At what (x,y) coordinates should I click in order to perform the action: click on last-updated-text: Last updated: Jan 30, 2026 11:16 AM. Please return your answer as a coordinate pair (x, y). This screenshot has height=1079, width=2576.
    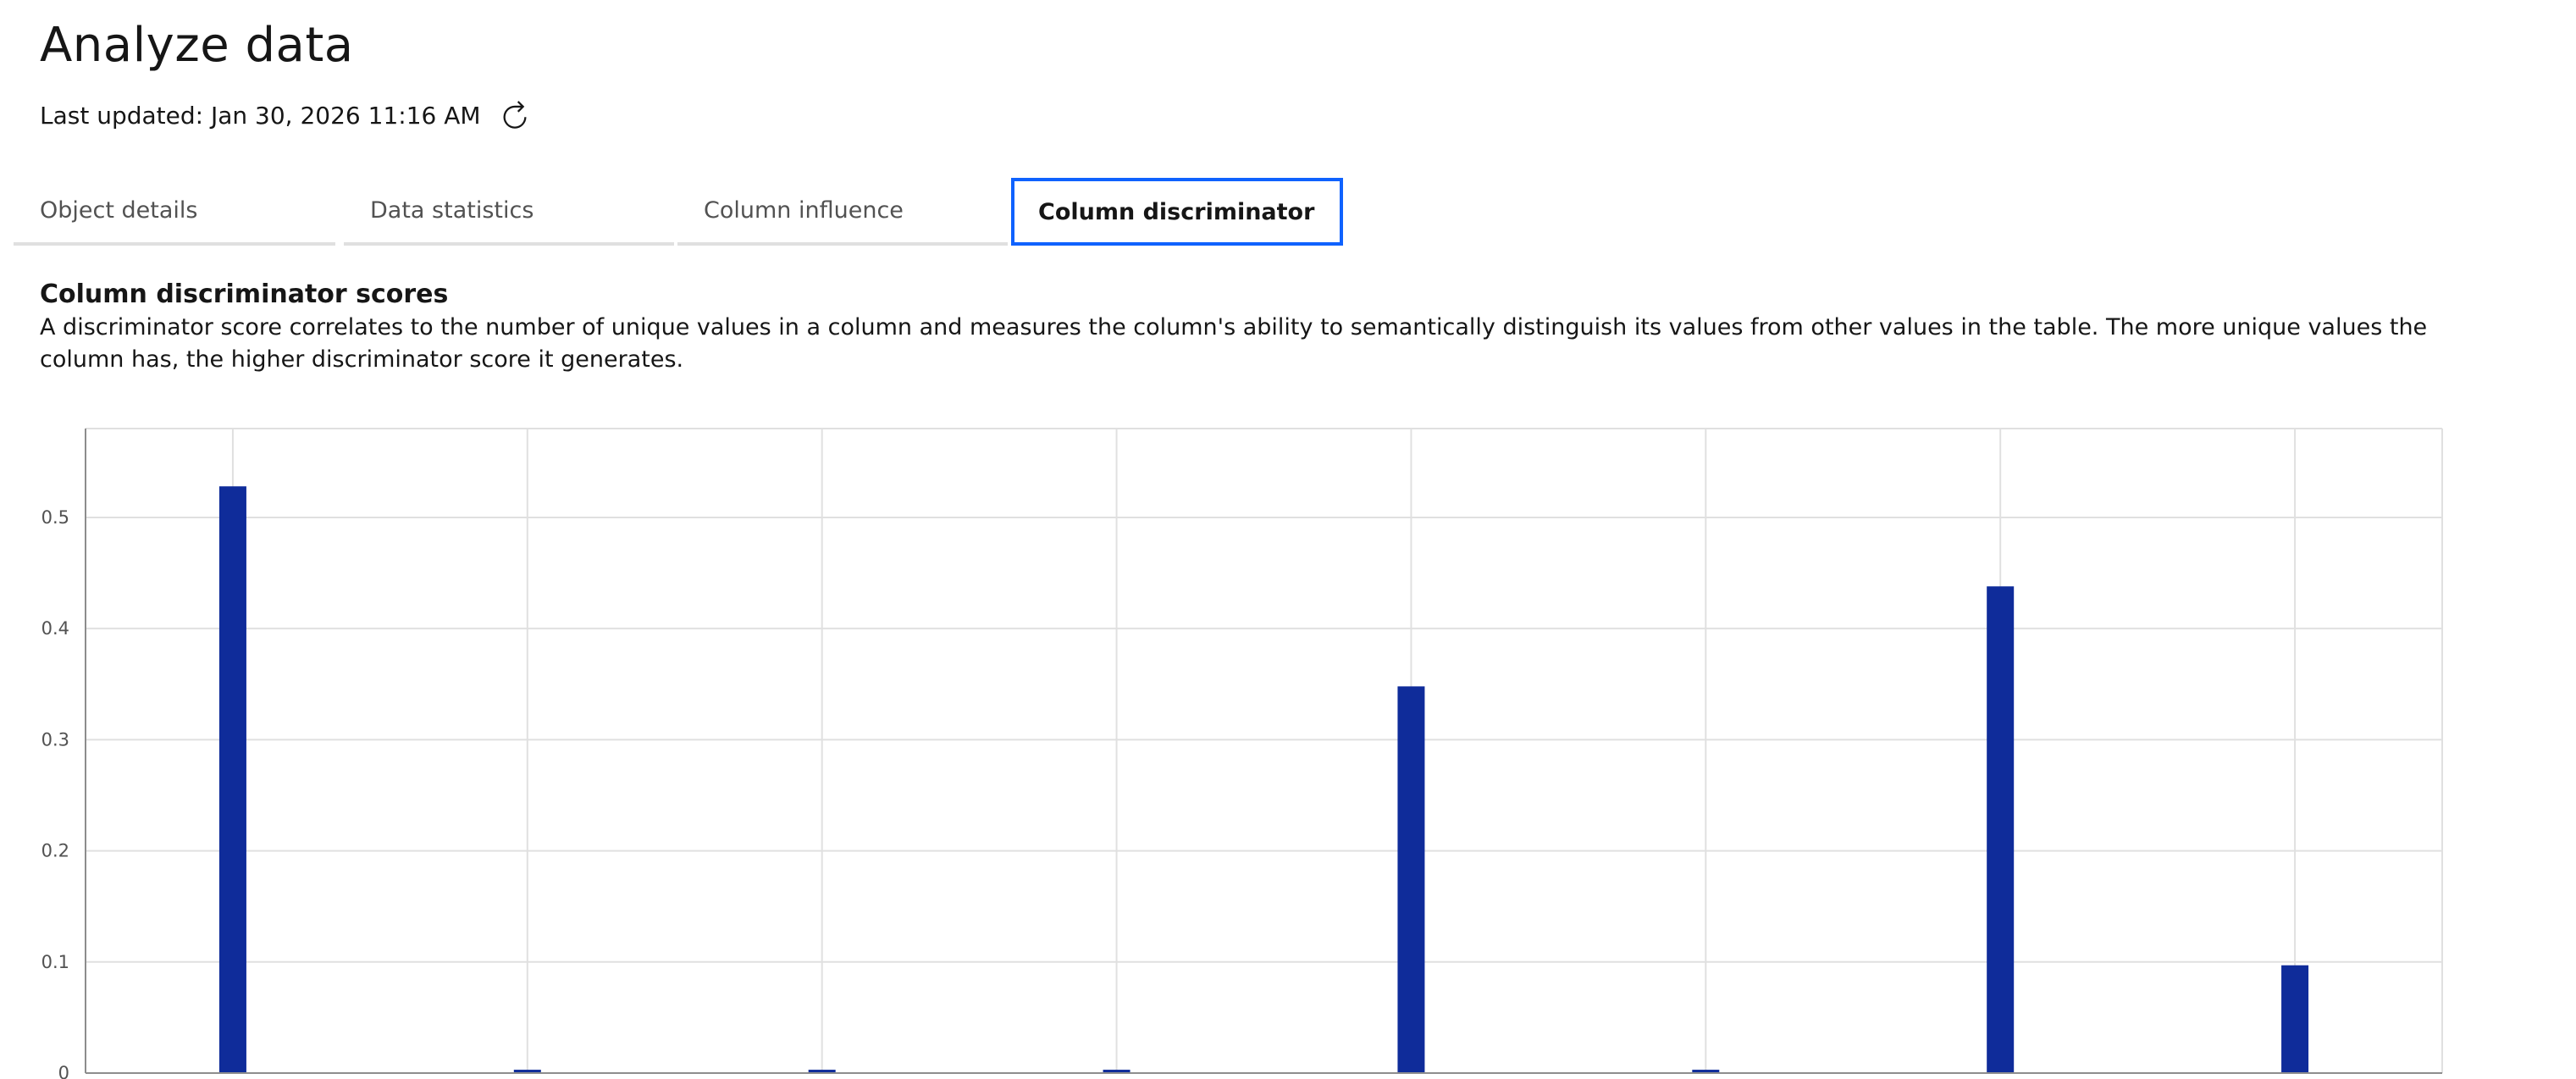
    Looking at the image, I should click on (260, 115).